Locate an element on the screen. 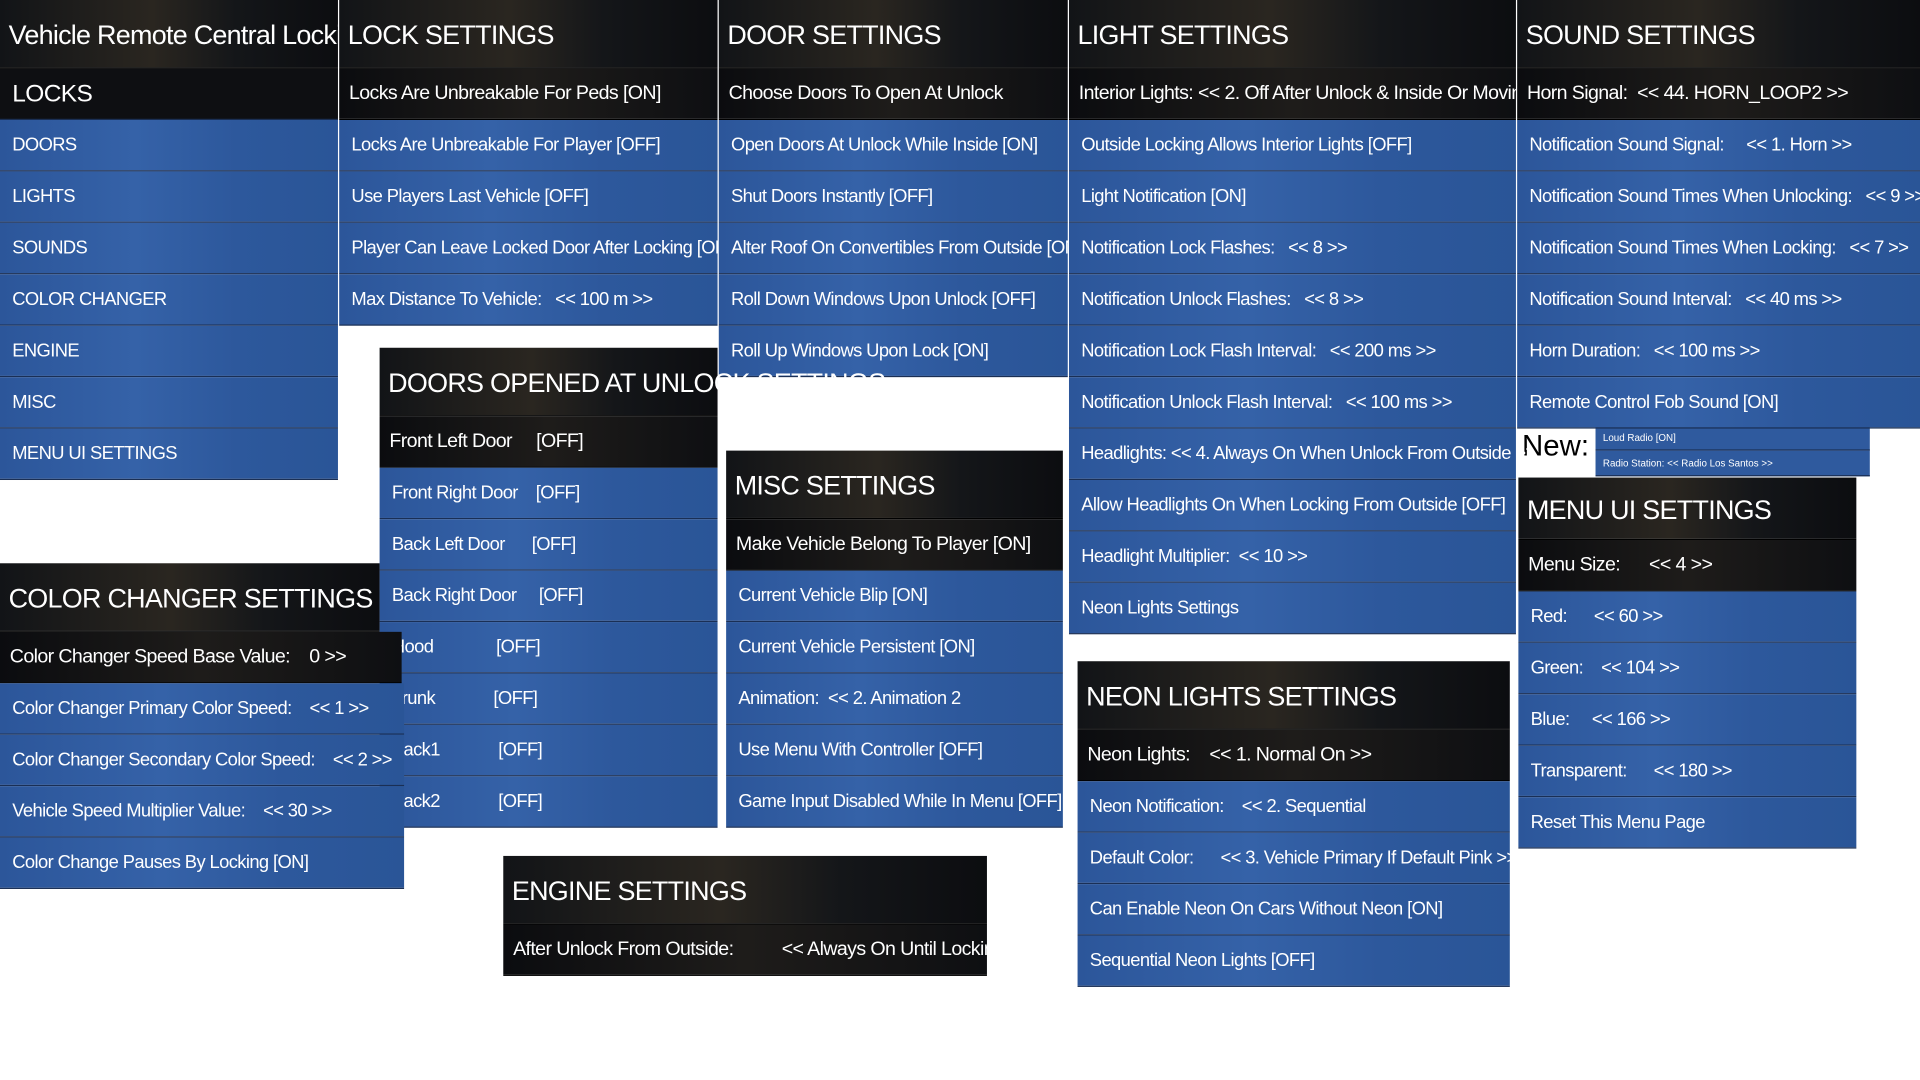  menu-item: Current Vehicle Persistent [ON] is located at coordinates (894, 648).